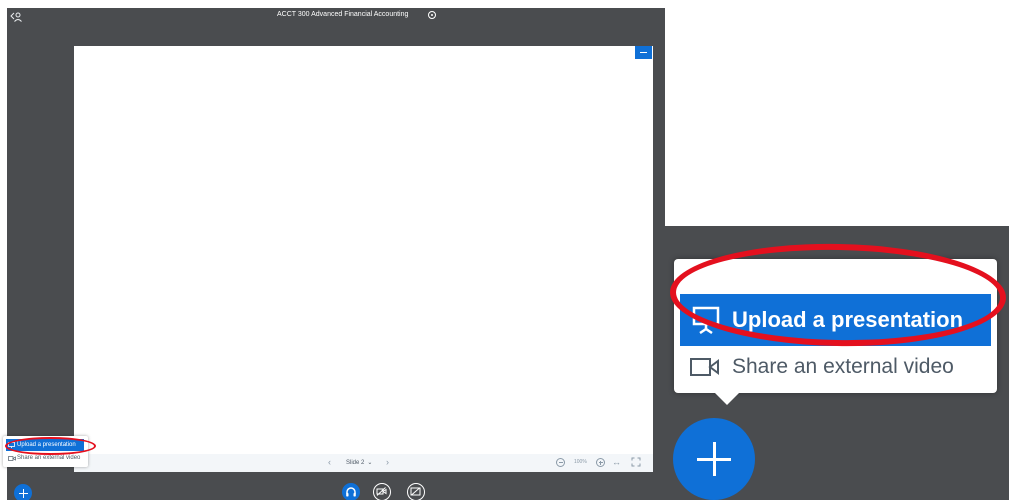 Image resolution: width=1009 pixels, height=500 pixels. What do you see at coordinates (616, 462) in the screenshot?
I see `fit-to-width-button: ↔` at bounding box center [616, 462].